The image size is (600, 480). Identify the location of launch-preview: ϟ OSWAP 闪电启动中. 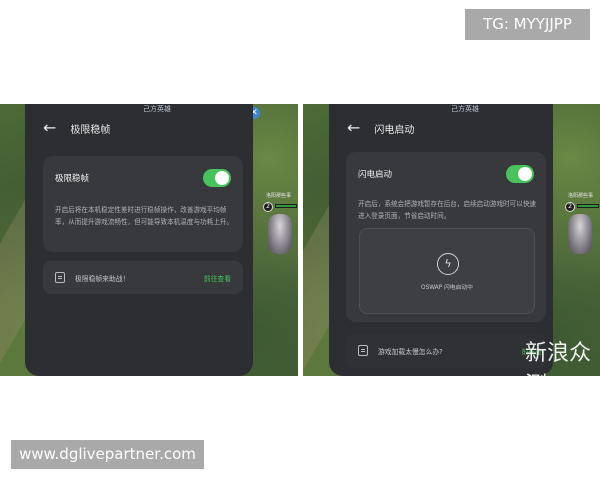
(447, 271).